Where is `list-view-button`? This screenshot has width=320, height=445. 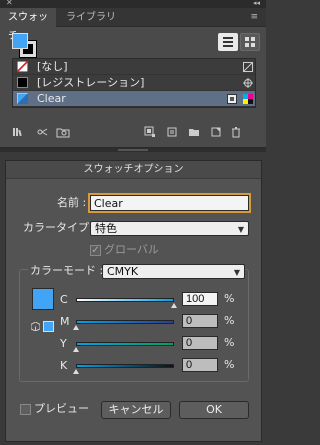
list-view-button is located at coordinates (228, 42).